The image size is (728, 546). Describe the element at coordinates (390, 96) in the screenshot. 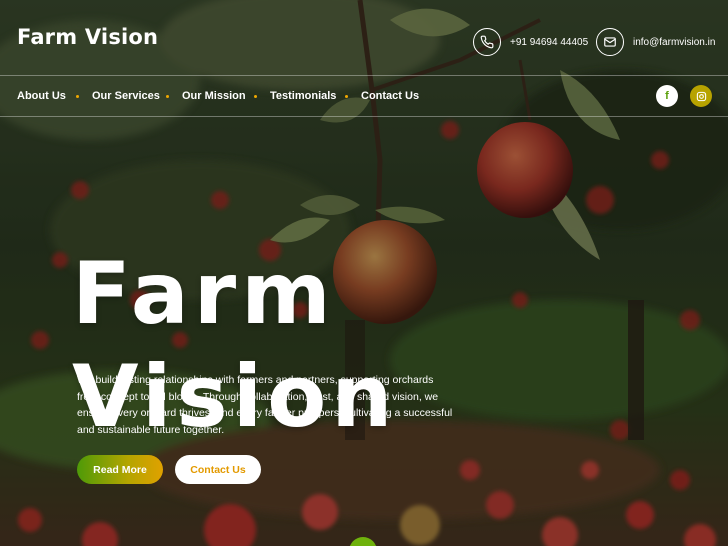

I see `nav-item-contact-us: Contact Us` at that location.